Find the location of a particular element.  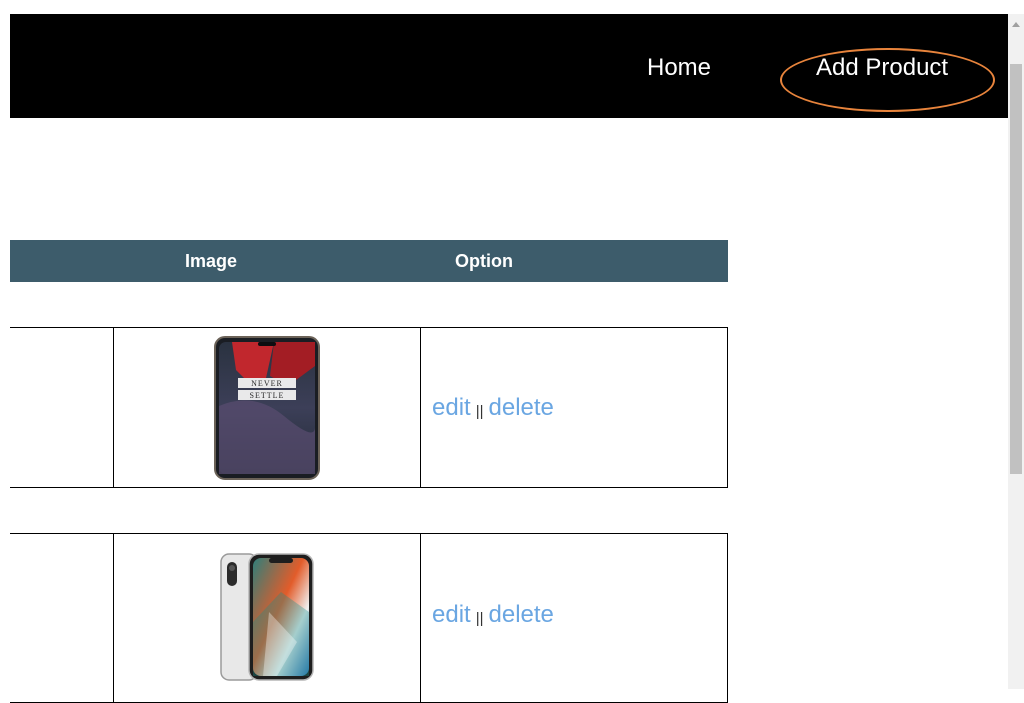

oneplus-phone-image: NEVER SETTLE is located at coordinates (267, 407).